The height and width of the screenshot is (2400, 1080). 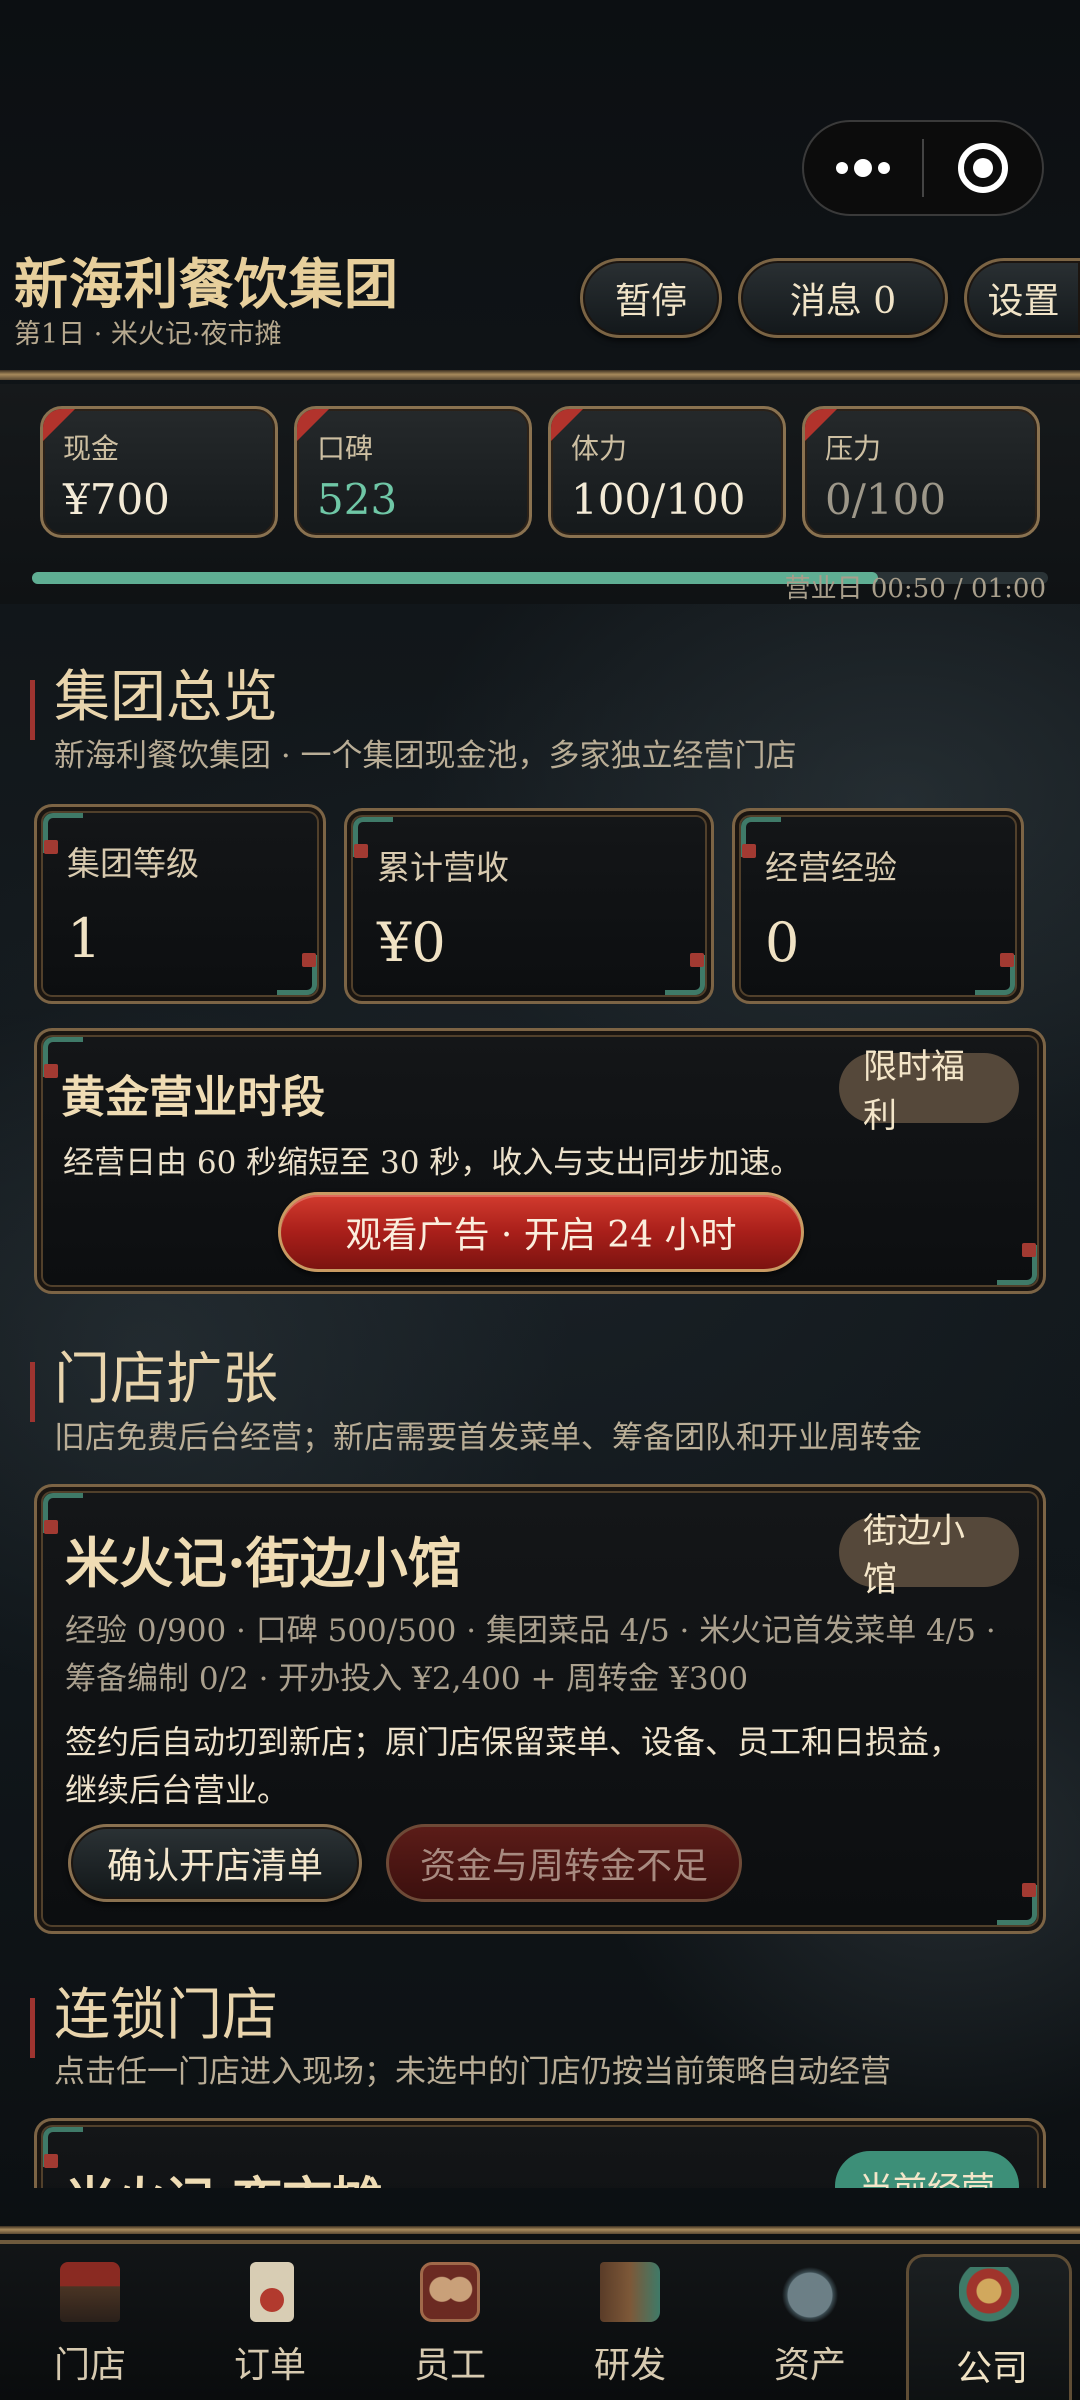 I want to click on stat-label: 现金, so click(x=91, y=448).